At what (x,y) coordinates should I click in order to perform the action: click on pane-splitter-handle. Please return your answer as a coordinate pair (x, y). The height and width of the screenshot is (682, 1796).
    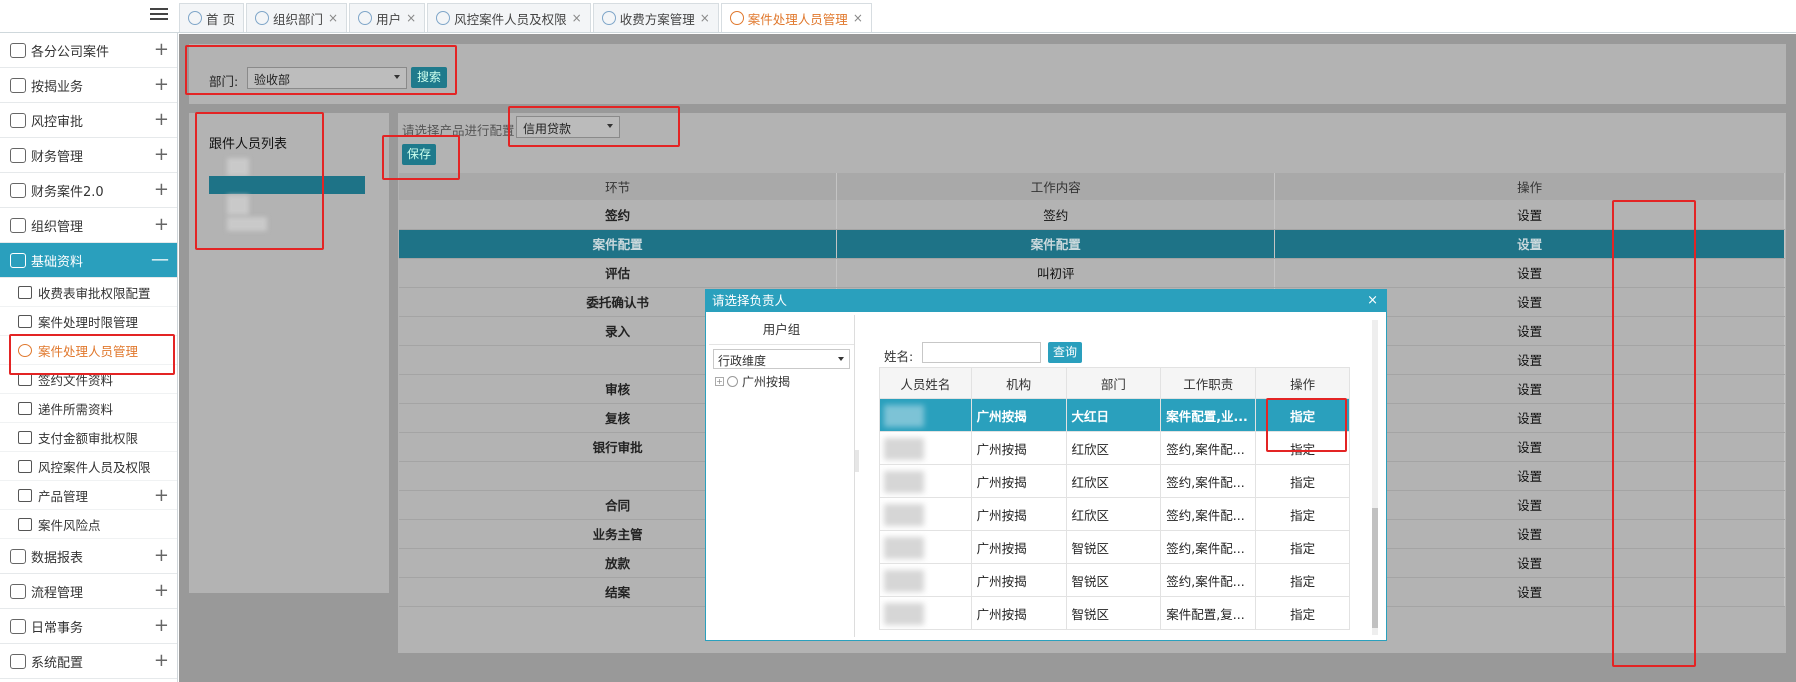
    Looking at the image, I should click on (857, 461).